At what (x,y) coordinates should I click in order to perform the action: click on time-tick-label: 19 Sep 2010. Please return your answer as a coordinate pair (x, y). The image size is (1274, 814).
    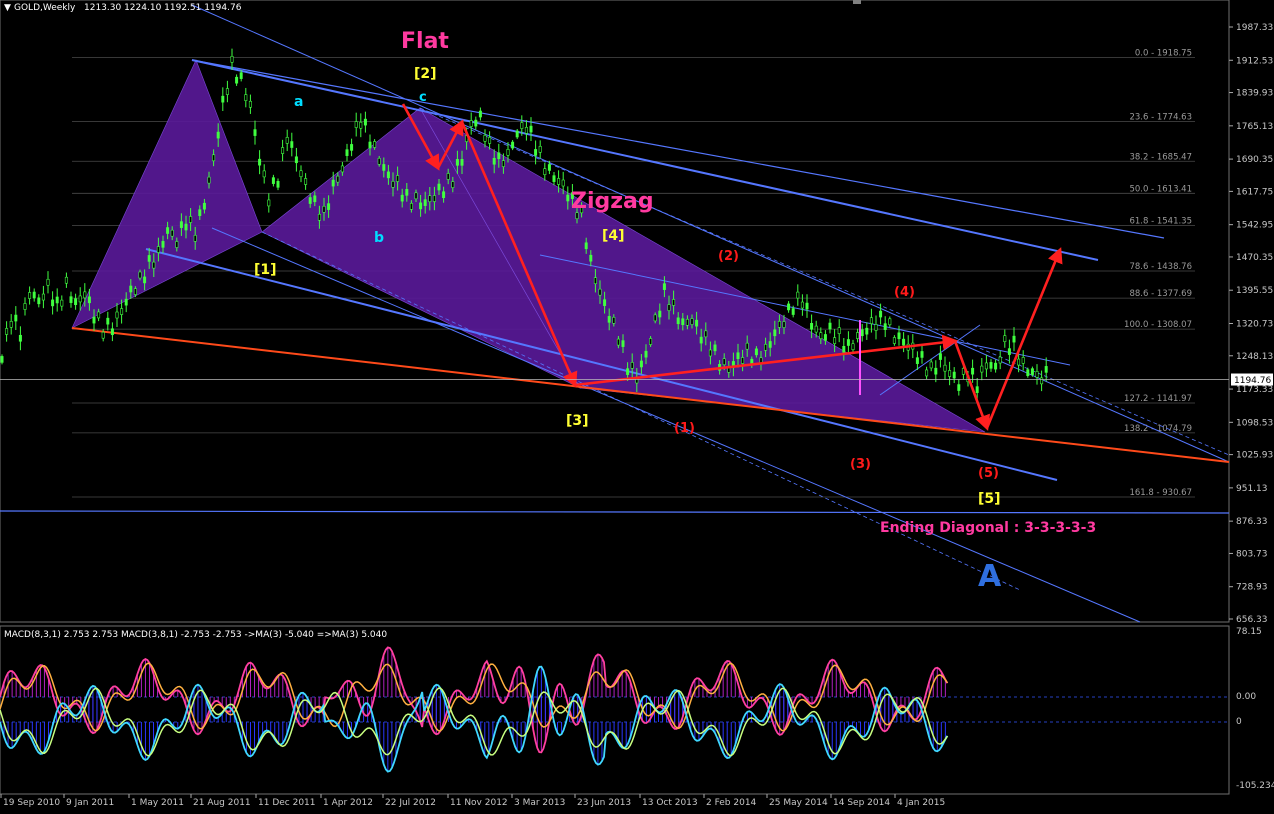
    Looking at the image, I should click on (31, 803).